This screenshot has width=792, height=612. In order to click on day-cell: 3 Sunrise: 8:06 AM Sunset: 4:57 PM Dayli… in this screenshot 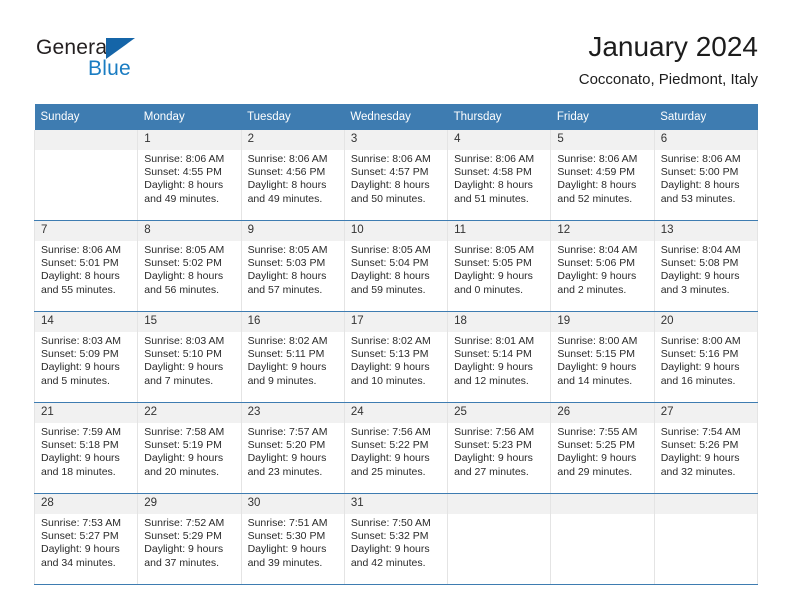, I will do `click(396, 175)`.